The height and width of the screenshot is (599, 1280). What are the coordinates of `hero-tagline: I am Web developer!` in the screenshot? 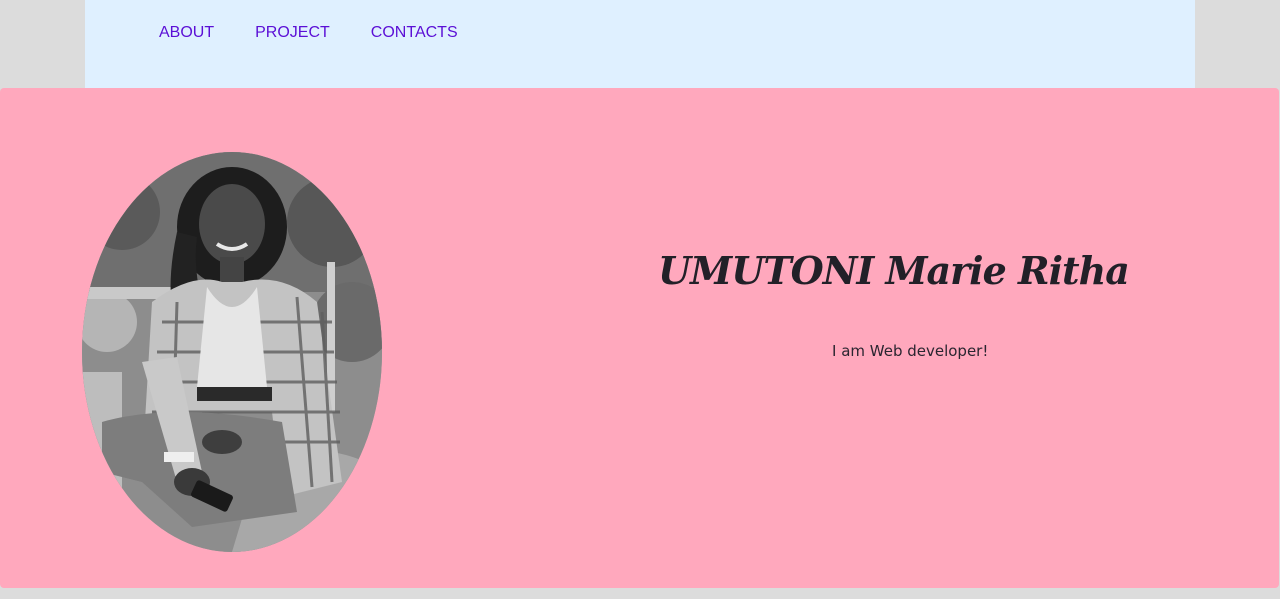 It's located at (910, 351).